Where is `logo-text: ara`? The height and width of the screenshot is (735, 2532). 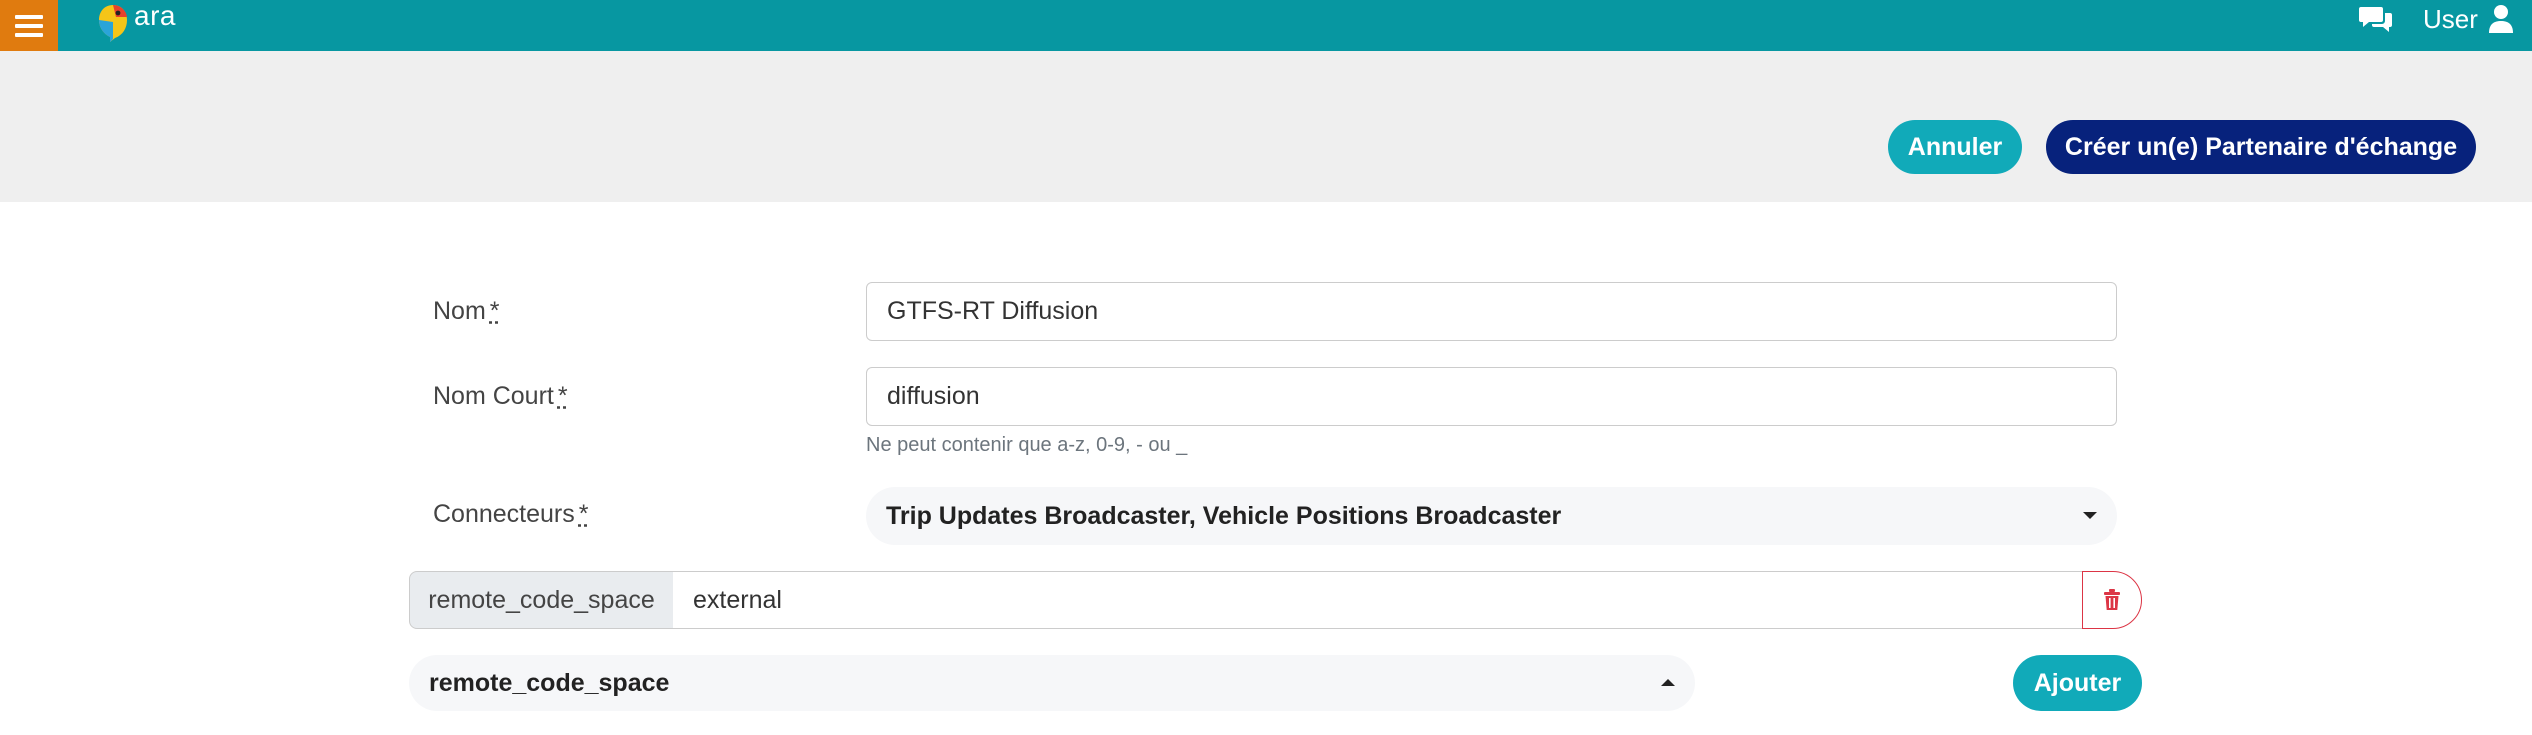
logo-text: ara is located at coordinates (155, 15).